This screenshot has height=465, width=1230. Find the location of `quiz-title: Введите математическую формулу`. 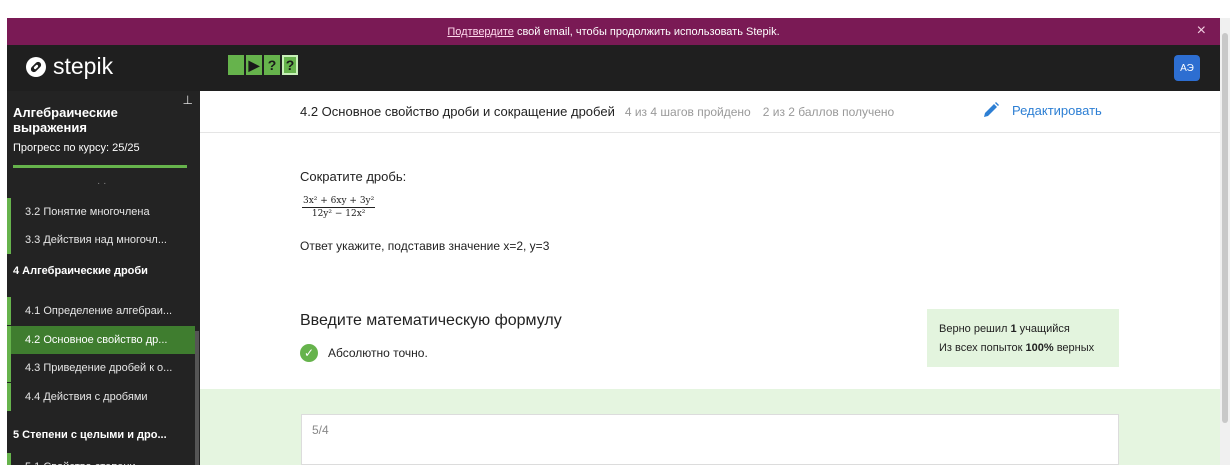

quiz-title: Введите математическую формулу is located at coordinates (431, 320).